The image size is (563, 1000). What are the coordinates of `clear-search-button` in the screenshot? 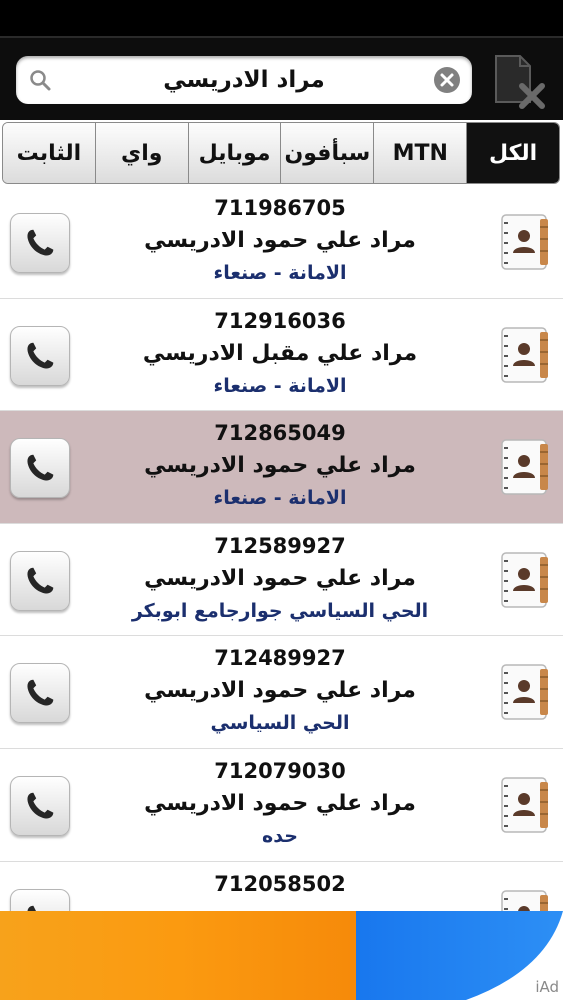 It's located at (447, 80).